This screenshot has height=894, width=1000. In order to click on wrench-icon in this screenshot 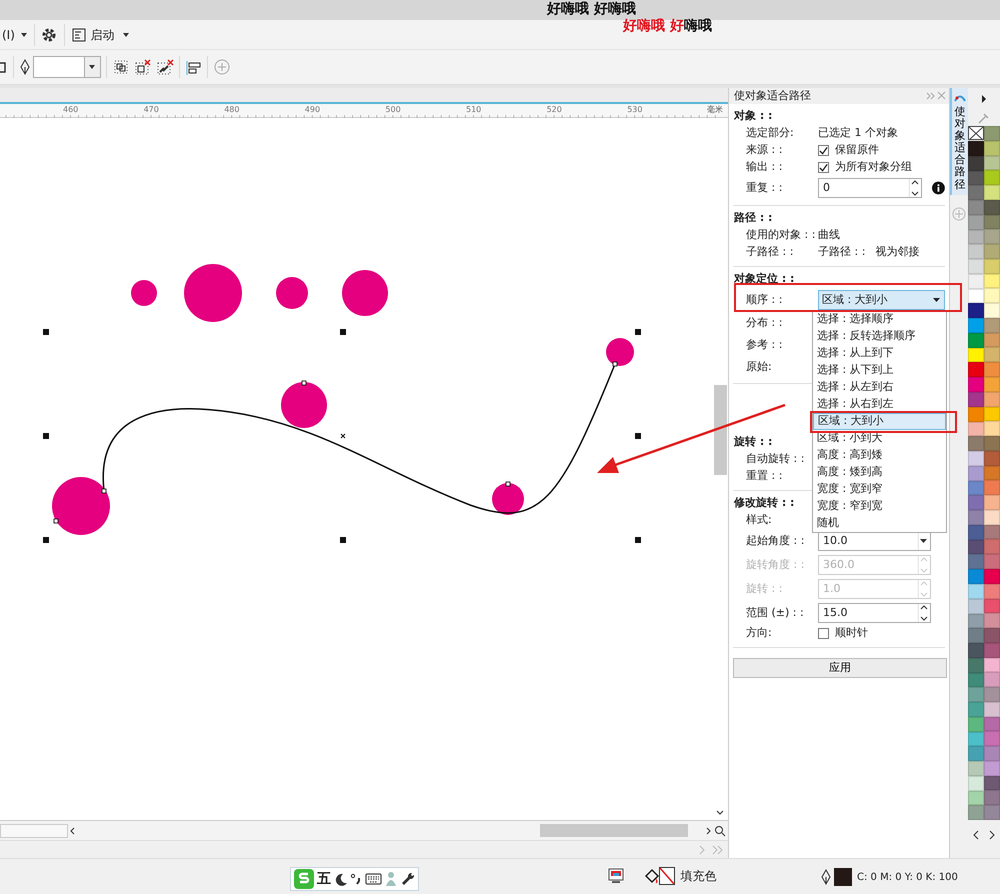, I will do `click(407, 879)`.